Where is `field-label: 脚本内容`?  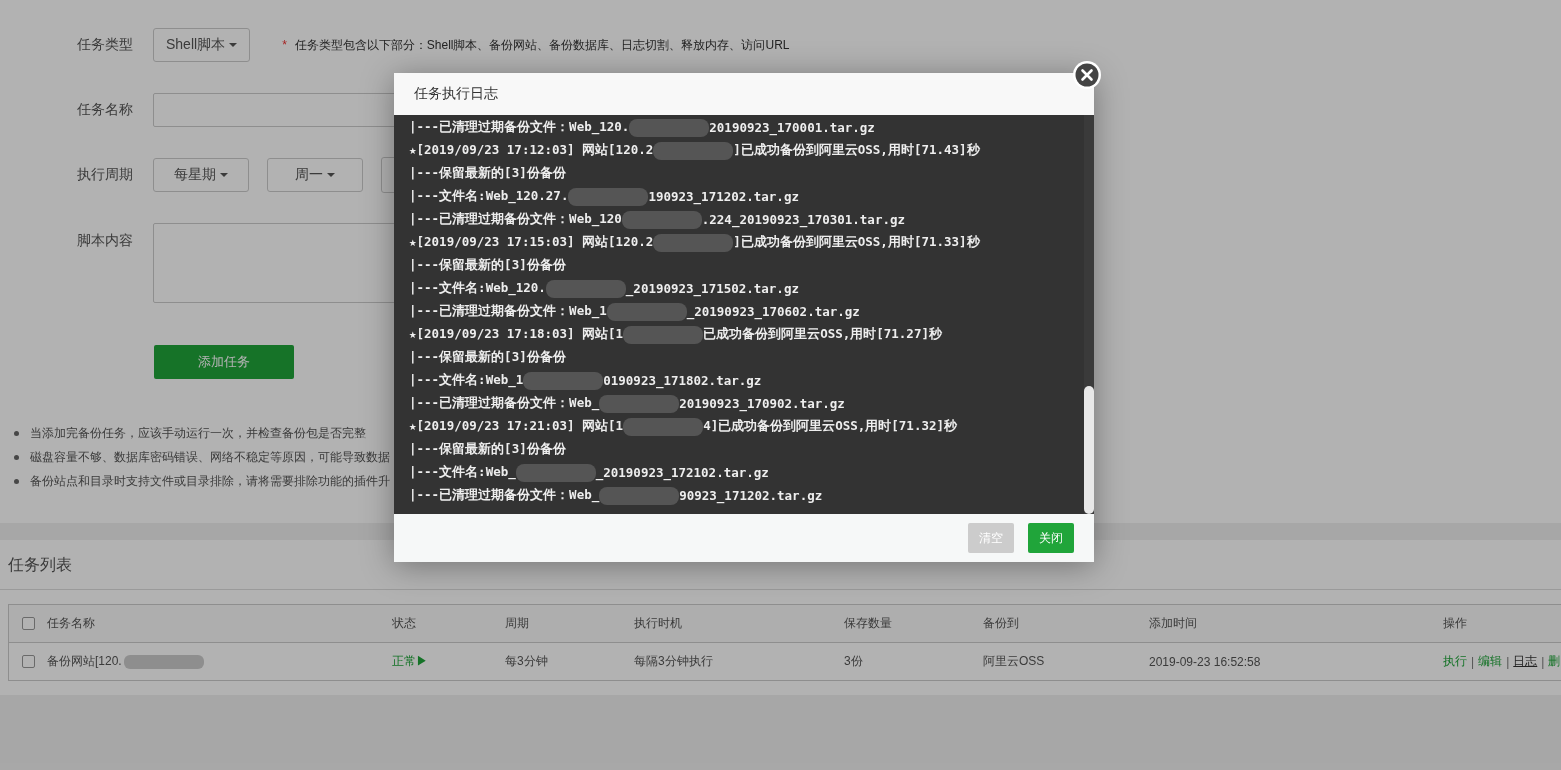
field-label: 脚本内容 is located at coordinates (105, 241).